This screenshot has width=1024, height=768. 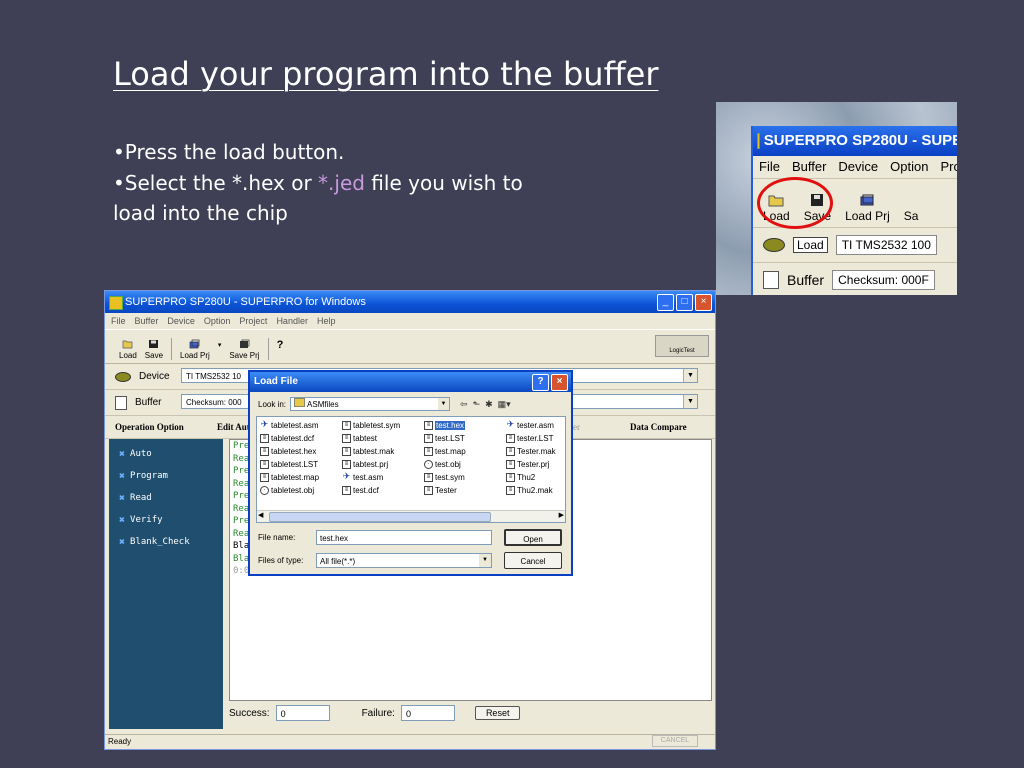 What do you see at coordinates (550, 382) in the screenshot?
I see `dialog-controls: ? ×` at bounding box center [550, 382].